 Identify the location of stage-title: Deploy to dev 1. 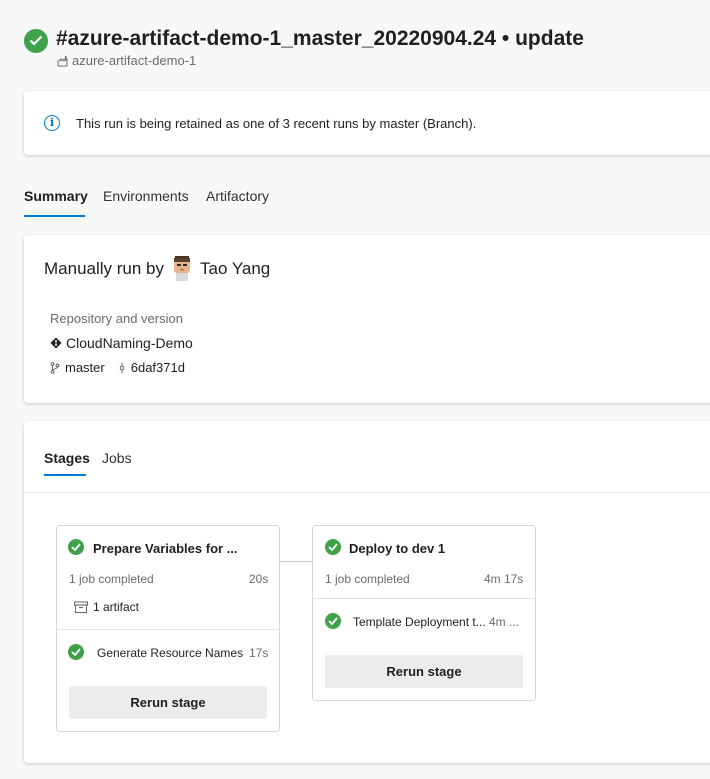
(397, 548).